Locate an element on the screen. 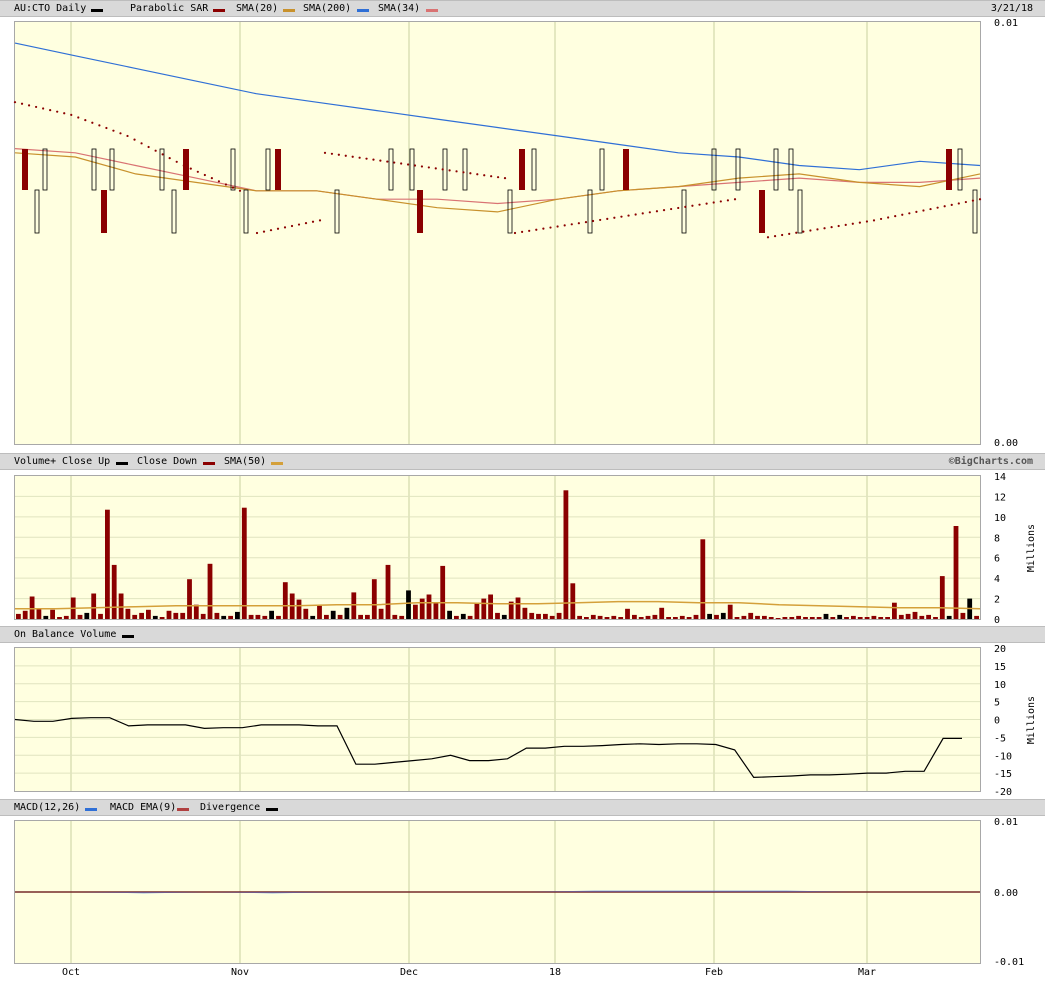  obv-line is located at coordinates (488, 748).